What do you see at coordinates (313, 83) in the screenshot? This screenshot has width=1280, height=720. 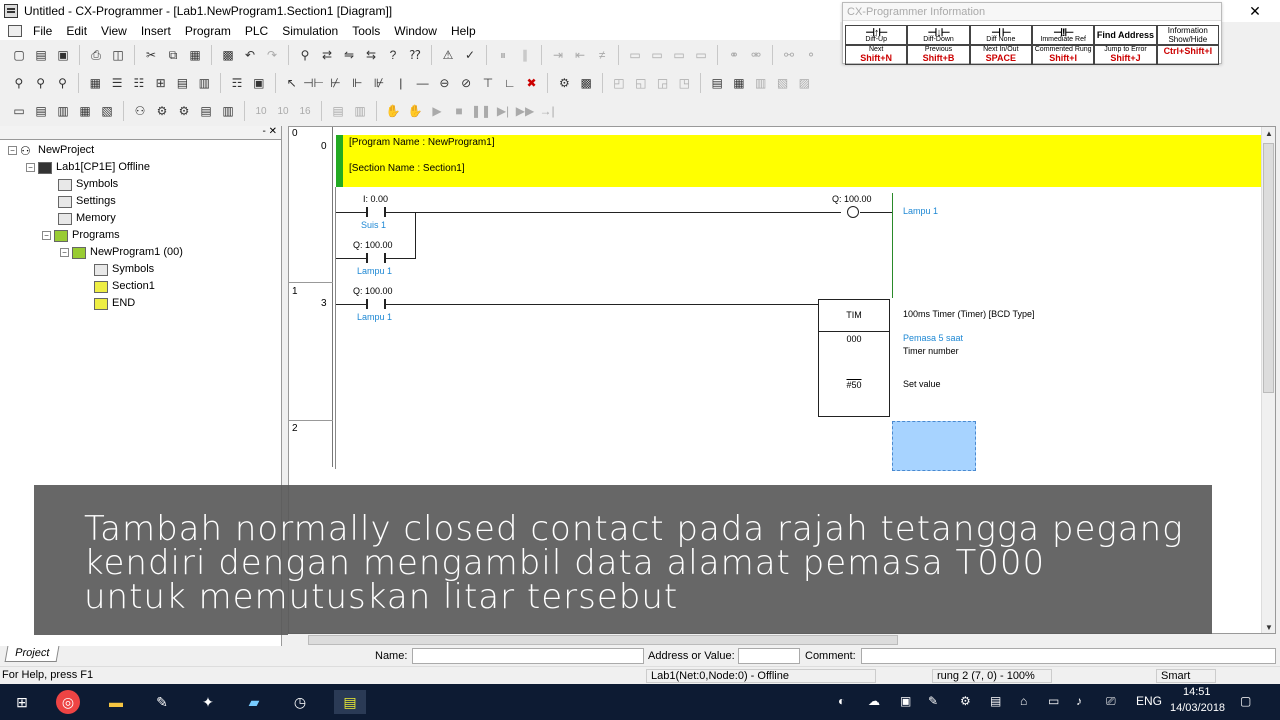 I see `new-contact-icon: ⊣⊢` at bounding box center [313, 83].